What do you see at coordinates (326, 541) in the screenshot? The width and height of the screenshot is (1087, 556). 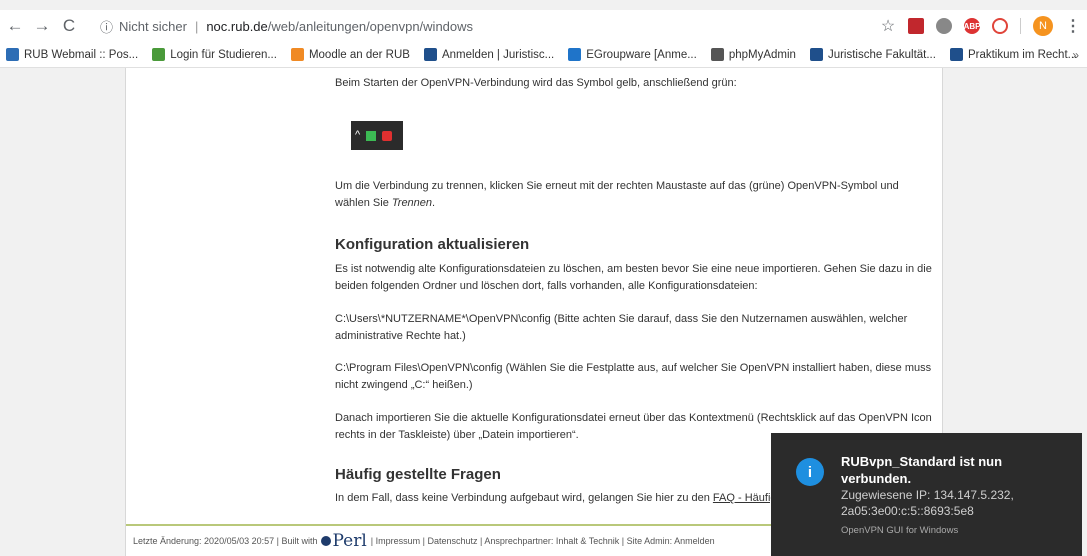 I see `perl-onion-icon` at bounding box center [326, 541].